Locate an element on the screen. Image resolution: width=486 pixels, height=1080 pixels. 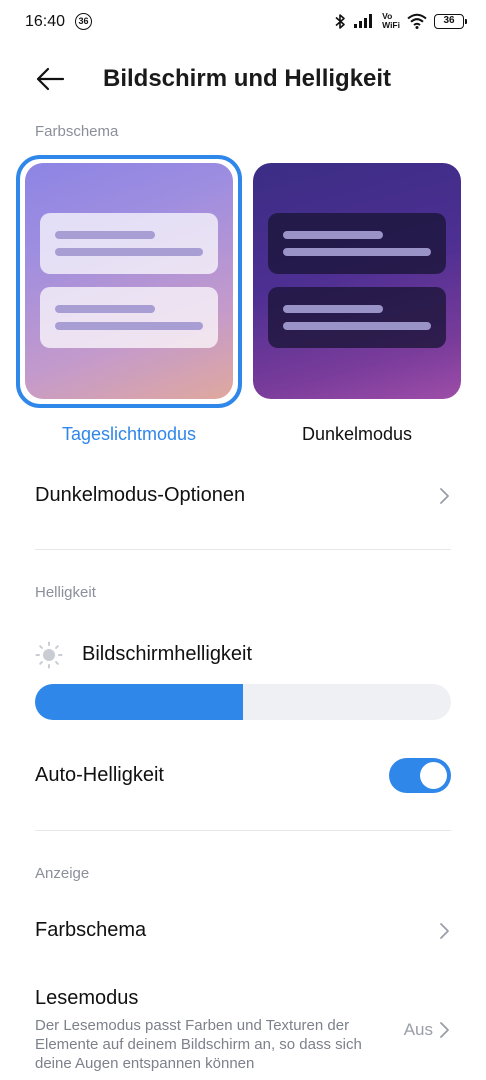
volte-indicator: Vo WiFi is located at coordinates (391, 20).